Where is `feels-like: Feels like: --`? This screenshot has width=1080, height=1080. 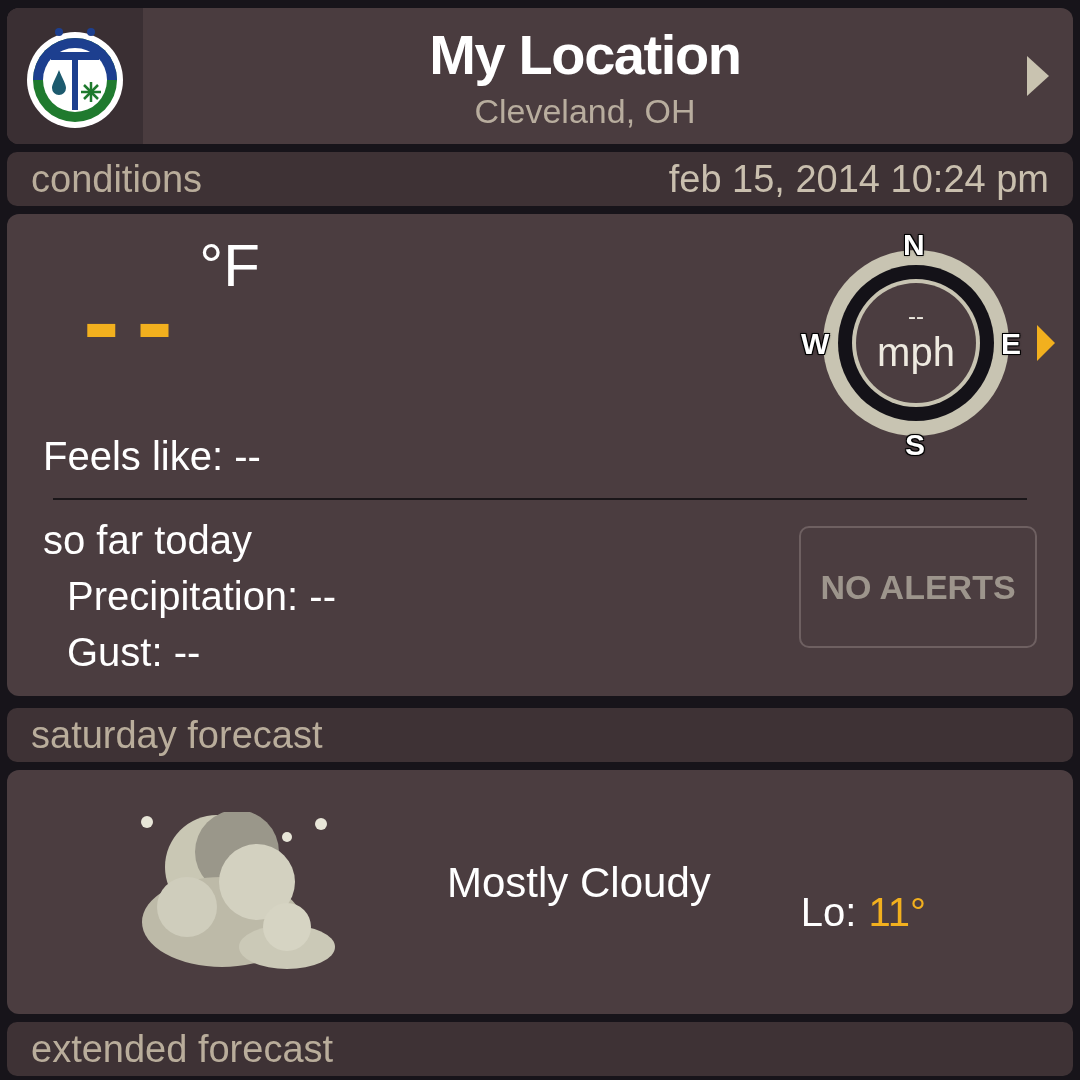 feels-like: Feels like: -- is located at coordinates (152, 456).